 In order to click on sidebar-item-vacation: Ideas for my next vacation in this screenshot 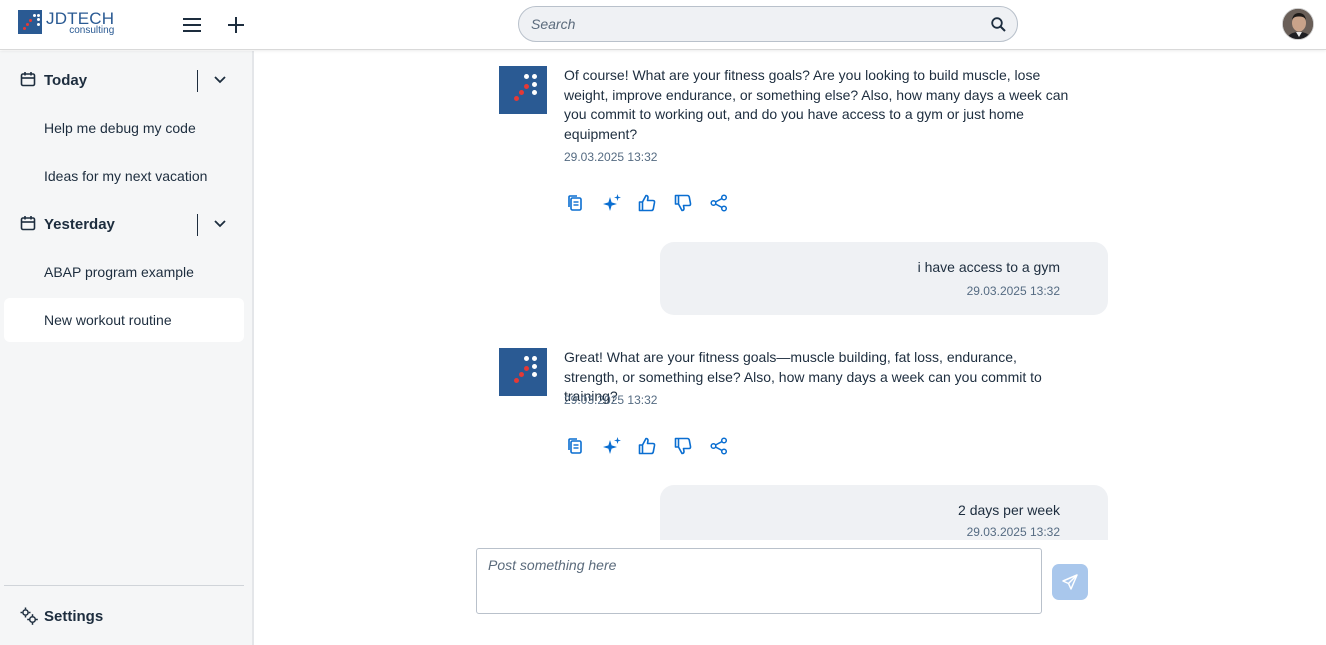, I will do `click(124, 176)`.